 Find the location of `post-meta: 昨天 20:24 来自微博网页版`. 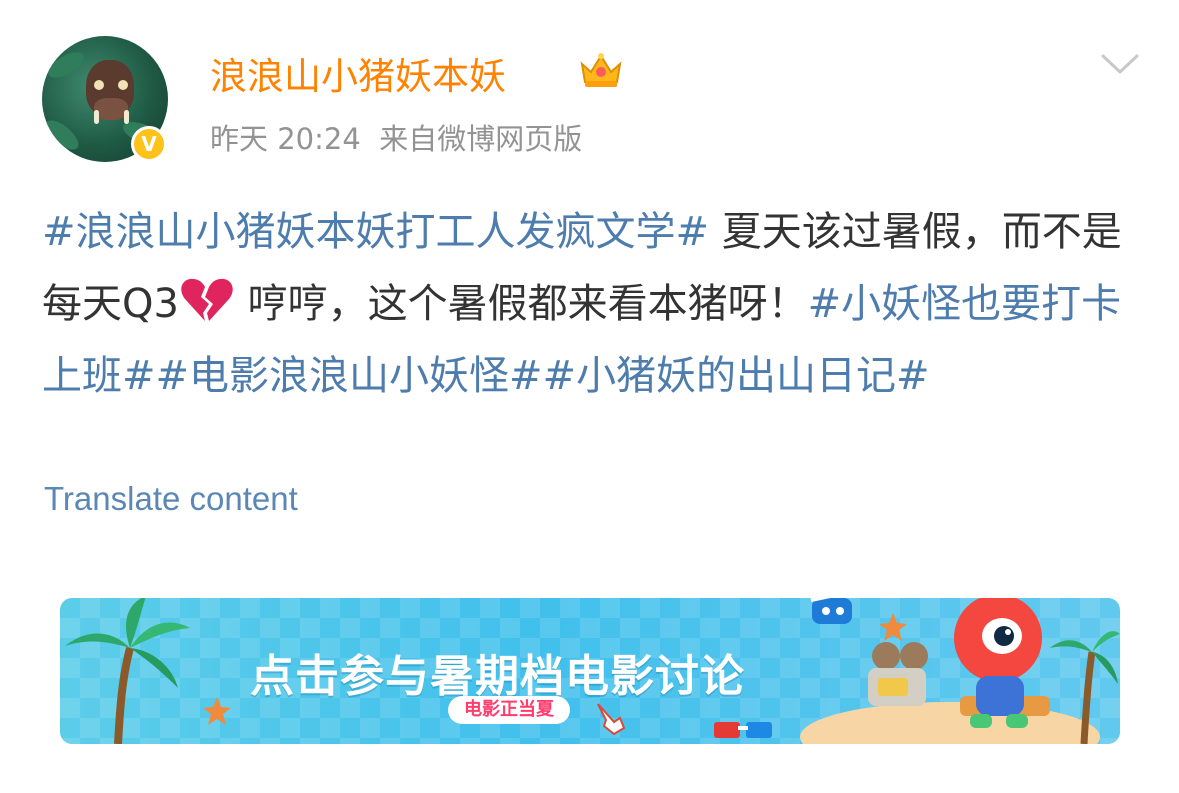

post-meta: 昨天 20:24 来自微博网页版 is located at coordinates (396, 137).